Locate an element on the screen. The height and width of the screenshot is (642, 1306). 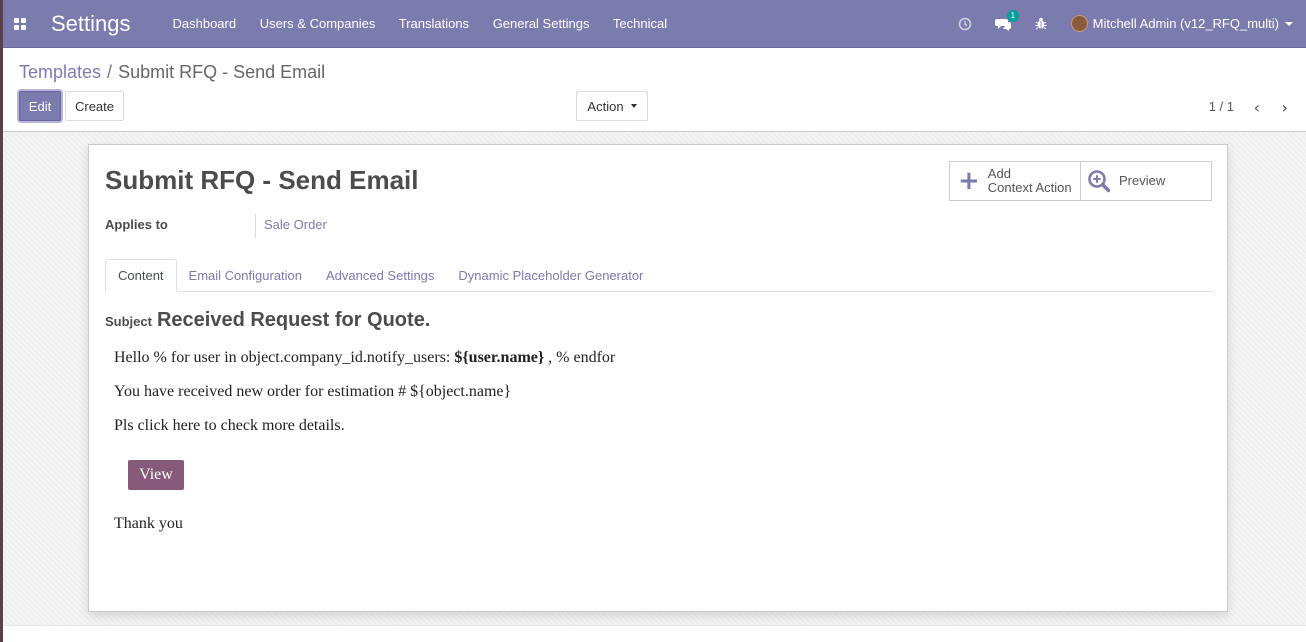
subject-value: Received Request for Quote. is located at coordinates (293, 320).